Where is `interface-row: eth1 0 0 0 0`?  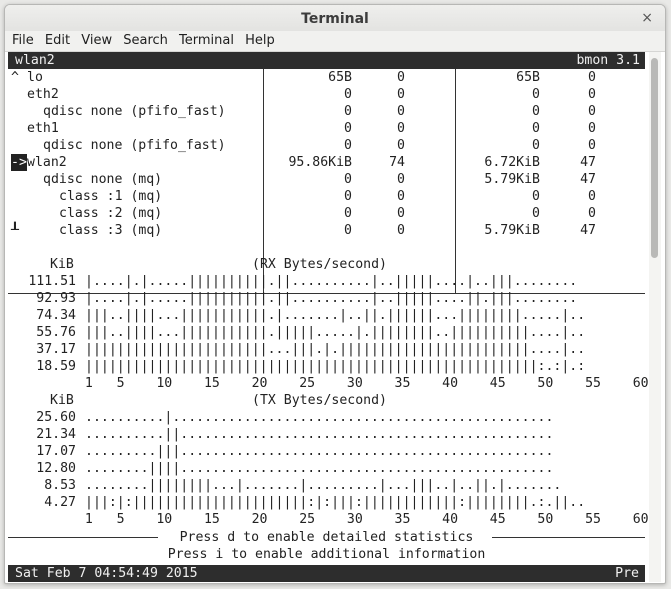
interface-row: eth1 0 0 0 0 is located at coordinates (326, 128).